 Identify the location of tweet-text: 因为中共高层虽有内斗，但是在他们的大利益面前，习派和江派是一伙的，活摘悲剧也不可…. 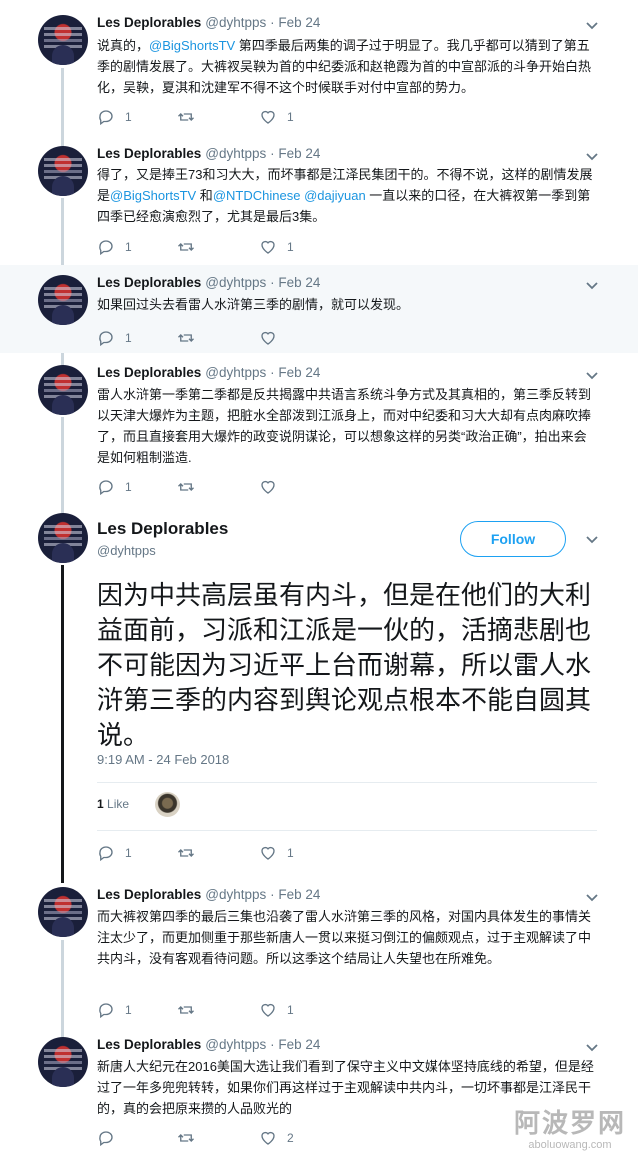
(344, 665).